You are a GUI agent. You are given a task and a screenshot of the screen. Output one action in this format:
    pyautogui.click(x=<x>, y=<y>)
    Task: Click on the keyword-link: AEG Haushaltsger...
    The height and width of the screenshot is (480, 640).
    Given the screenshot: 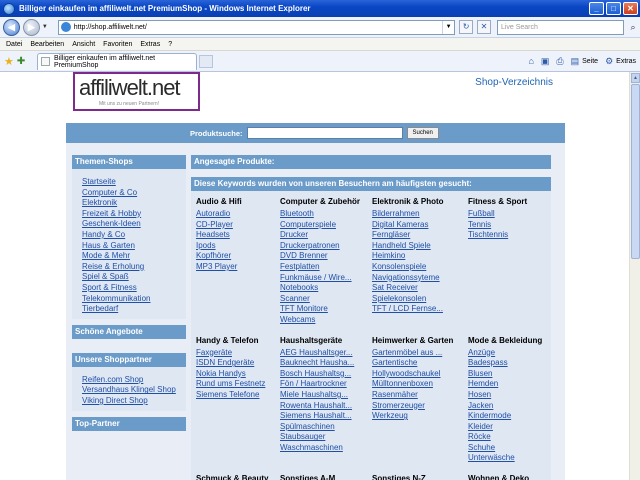 What is the action you would take?
    pyautogui.click(x=326, y=353)
    